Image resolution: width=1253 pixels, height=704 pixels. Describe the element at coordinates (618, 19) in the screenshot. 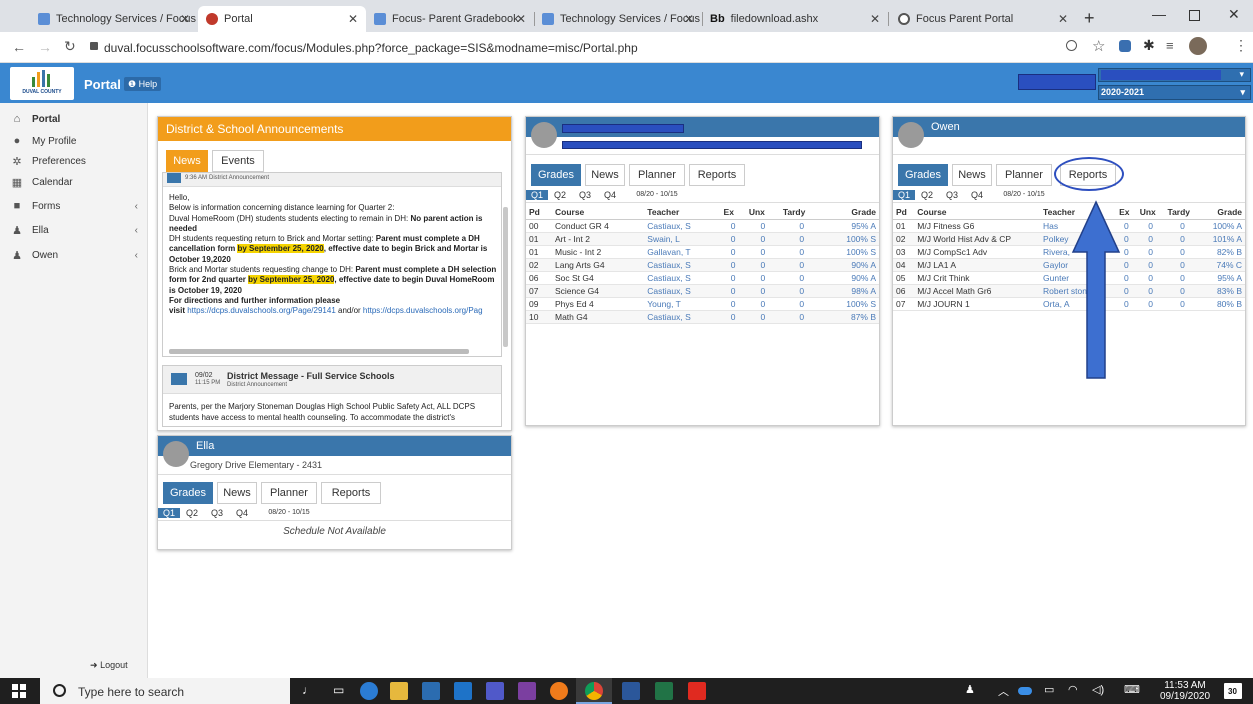

I see `browser-tab: Technology Services / Focus ✕` at that location.